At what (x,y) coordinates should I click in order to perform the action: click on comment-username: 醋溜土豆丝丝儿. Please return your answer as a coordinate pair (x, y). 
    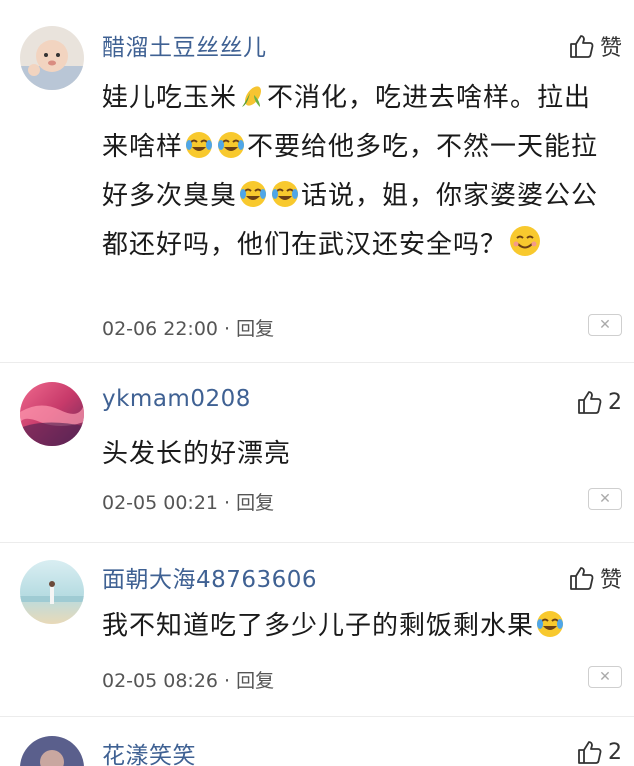
    Looking at the image, I should click on (184, 45).